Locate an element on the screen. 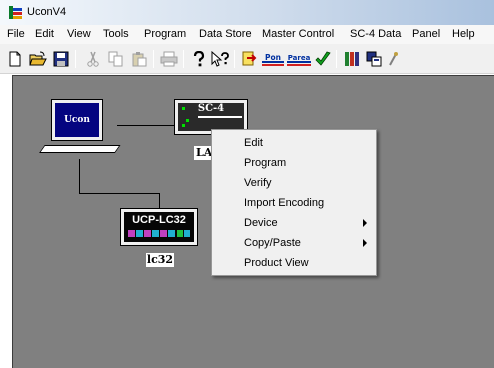  menu-view: View is located at coordinates (79, 34).